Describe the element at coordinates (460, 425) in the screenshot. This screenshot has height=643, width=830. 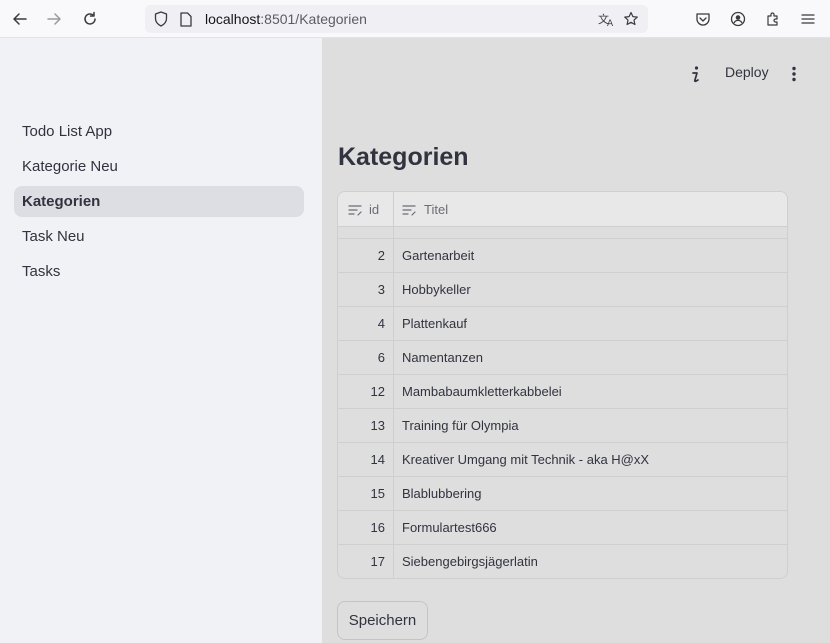
I see `cell-title: Training für Olympia` at that location.